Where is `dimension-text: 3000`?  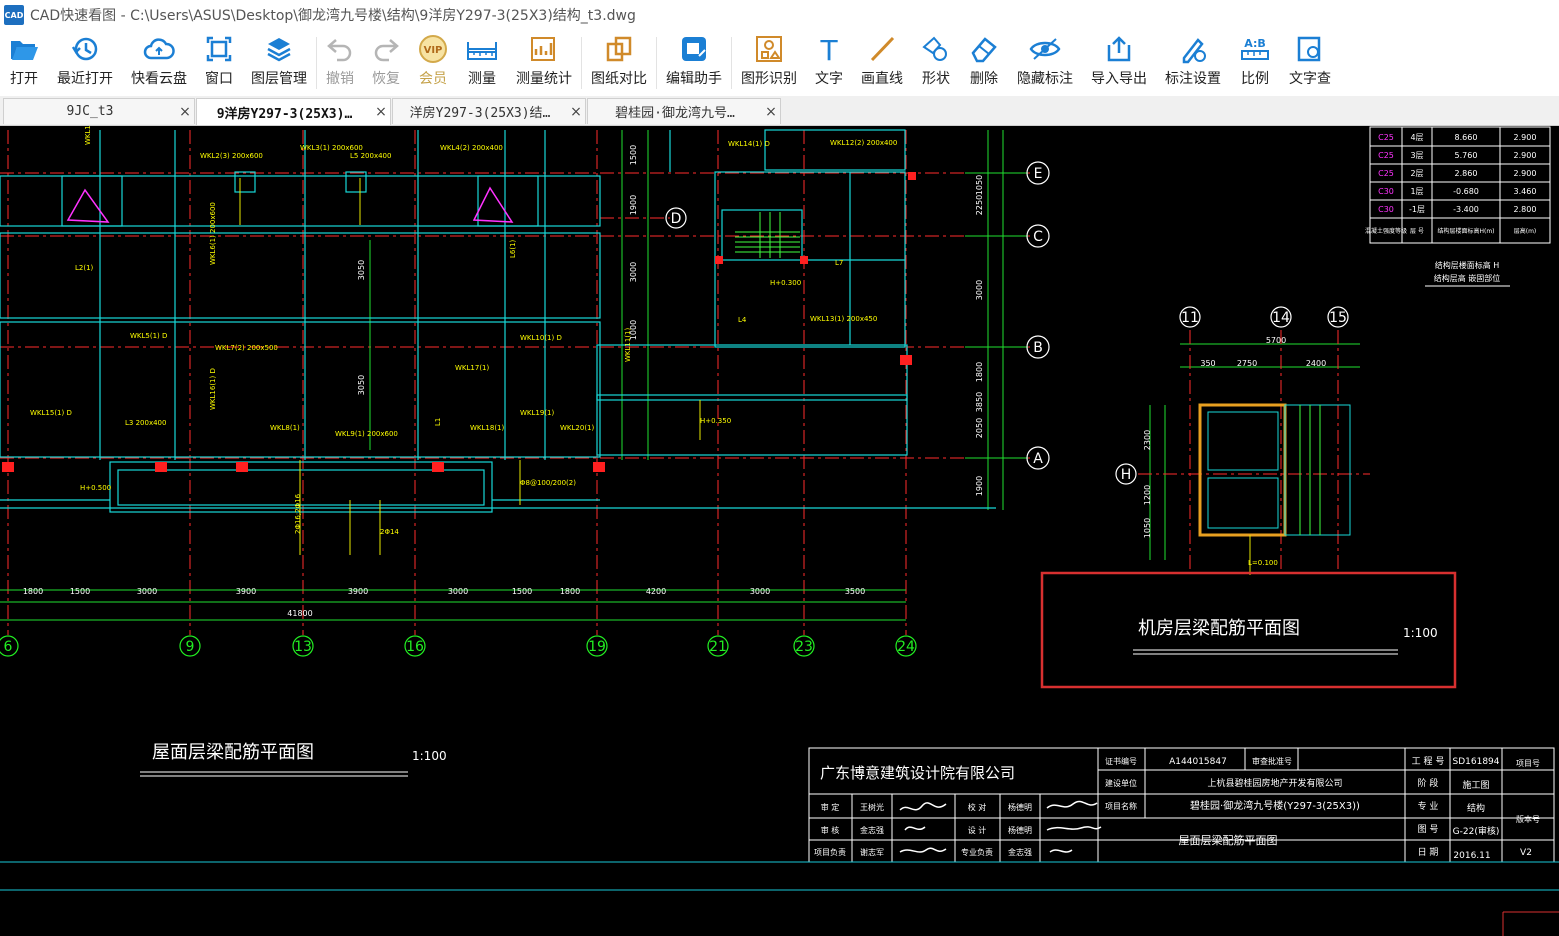 dimension-text: 3000 is located at coordinates (633, 272).